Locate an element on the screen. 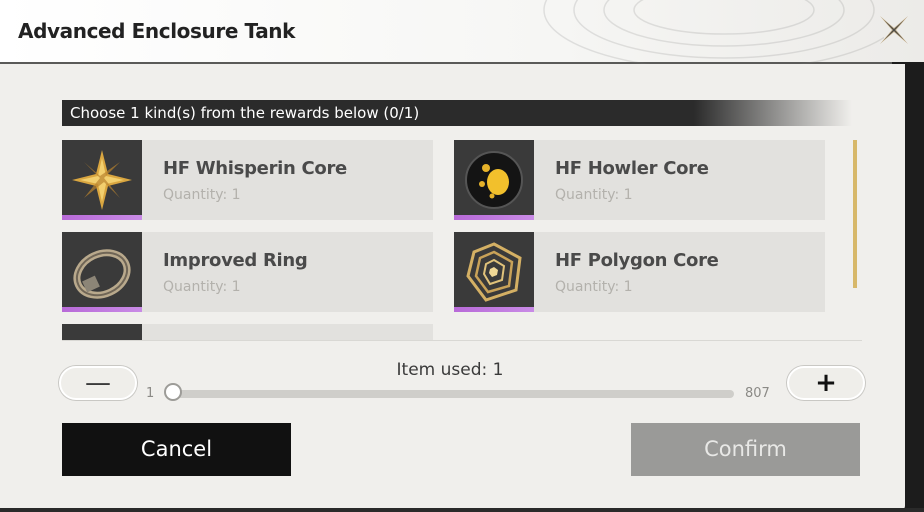 Image resolution: width=924 pixels, height=512 pixels. close-button is located at coordinates (894, 30).